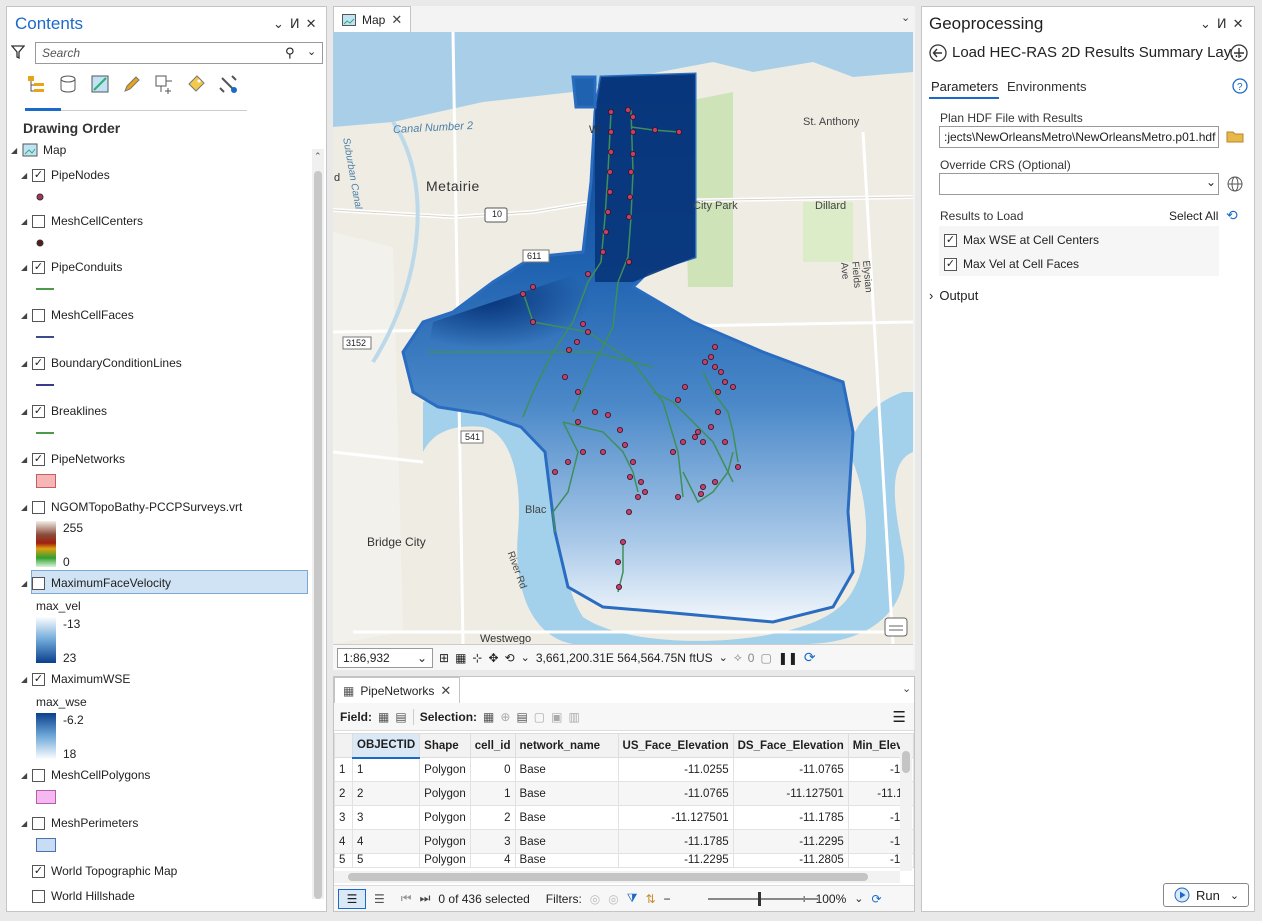 The width and height of the screenshot is (1262, 921). What do you see at coordinates (505, 717) in the screenshot?
I see `zoom-to-selection-icon: ⊕` at bounding box center [505, 717].